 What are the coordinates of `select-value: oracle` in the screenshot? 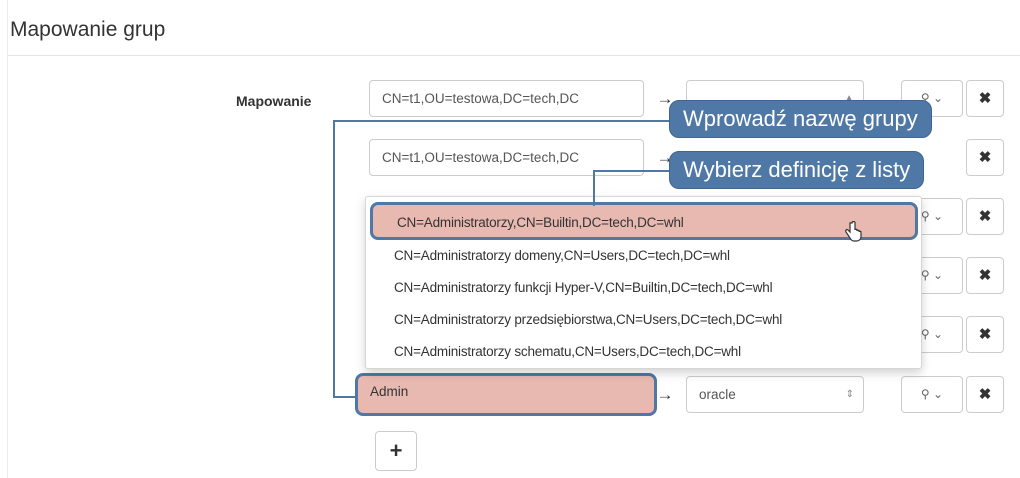 It's located at (717, 394).